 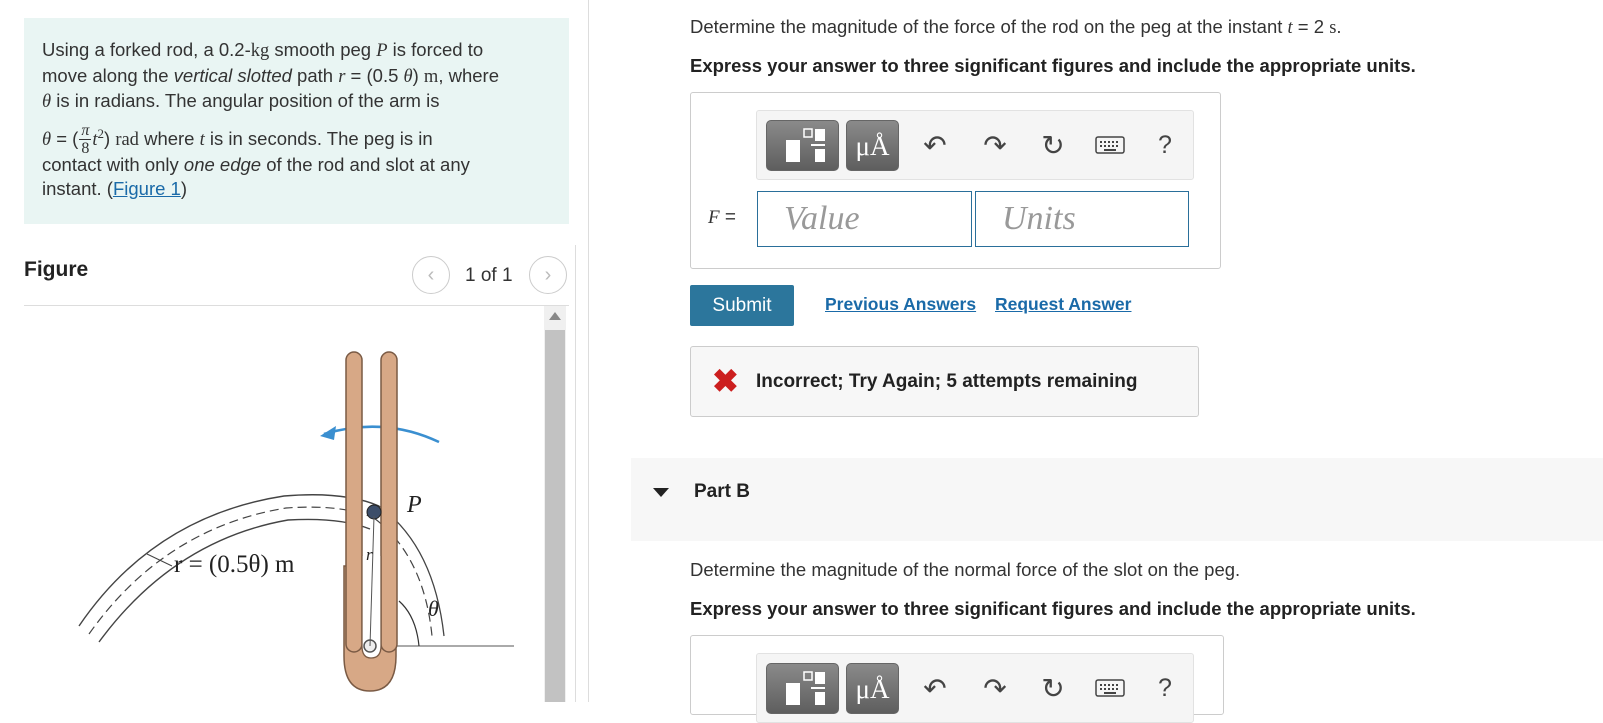 I want to click on theta-arc, so click(x=409, y=623).